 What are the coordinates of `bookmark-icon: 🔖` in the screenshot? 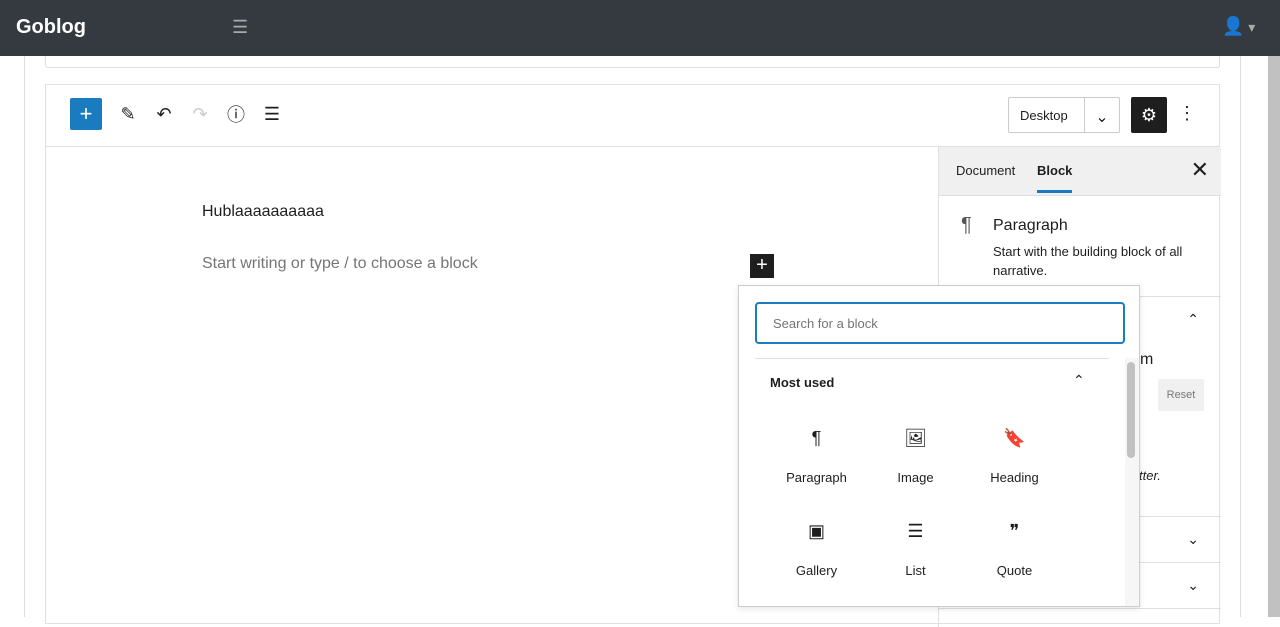 It's located at (1014, 438).